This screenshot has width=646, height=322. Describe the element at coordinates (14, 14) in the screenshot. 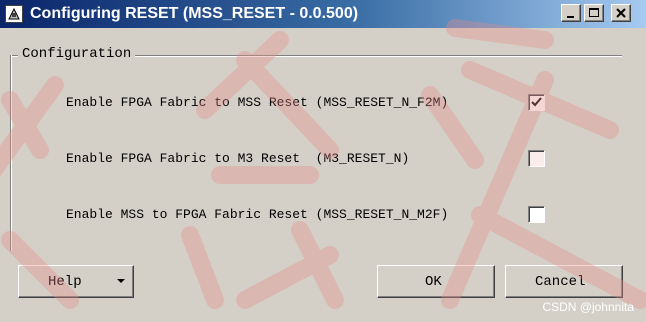

I see `configure-app-icon` at that location.